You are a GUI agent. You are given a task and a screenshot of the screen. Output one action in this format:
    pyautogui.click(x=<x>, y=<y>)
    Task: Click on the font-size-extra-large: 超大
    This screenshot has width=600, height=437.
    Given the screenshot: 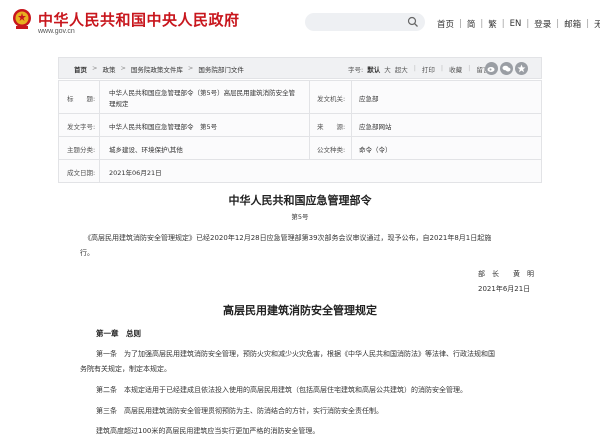 What is the action you would take?
    pyautogui.click(x=401, y=69)
    